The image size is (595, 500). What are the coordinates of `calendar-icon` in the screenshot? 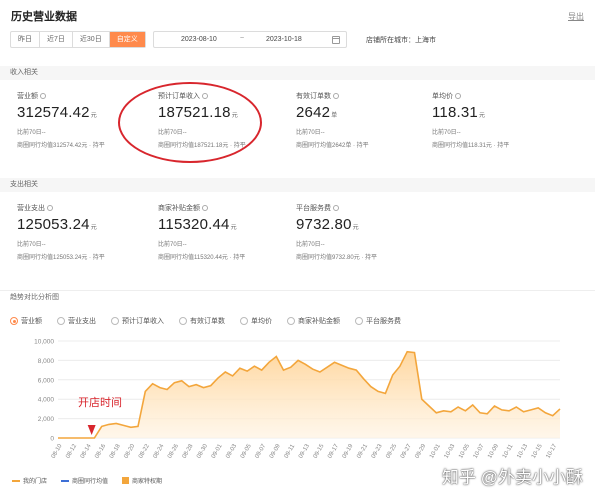 It's located at (336, 40).